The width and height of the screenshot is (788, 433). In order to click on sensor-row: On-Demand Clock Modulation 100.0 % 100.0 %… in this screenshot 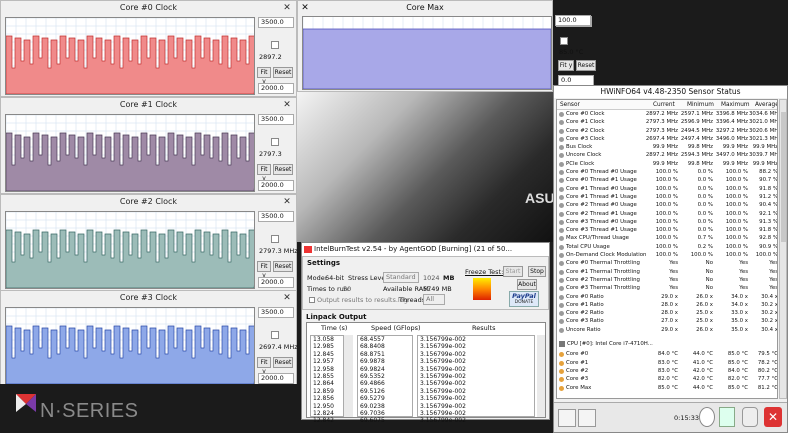, I will do `click(667, 255)`.